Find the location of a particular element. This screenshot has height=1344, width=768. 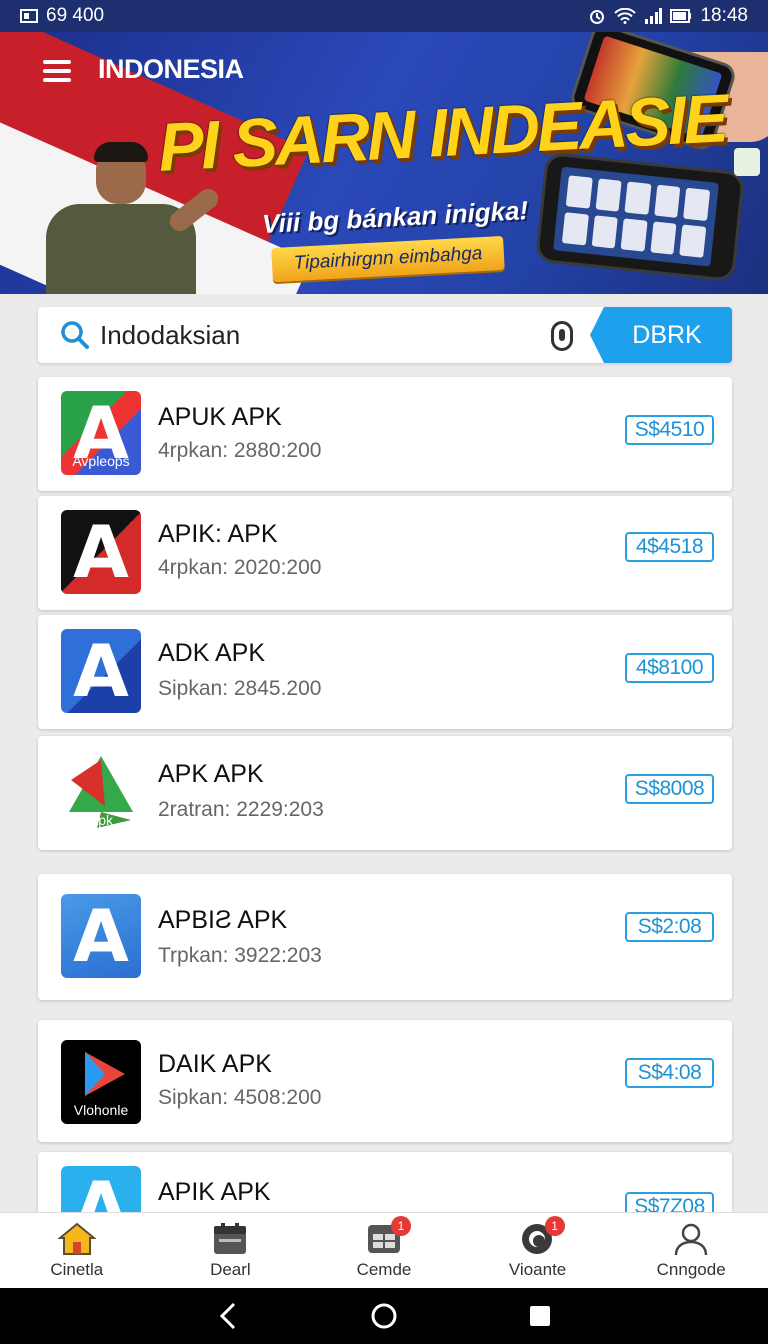

app-icon-label-1: Avpleops is located at coordinates (101, 461).